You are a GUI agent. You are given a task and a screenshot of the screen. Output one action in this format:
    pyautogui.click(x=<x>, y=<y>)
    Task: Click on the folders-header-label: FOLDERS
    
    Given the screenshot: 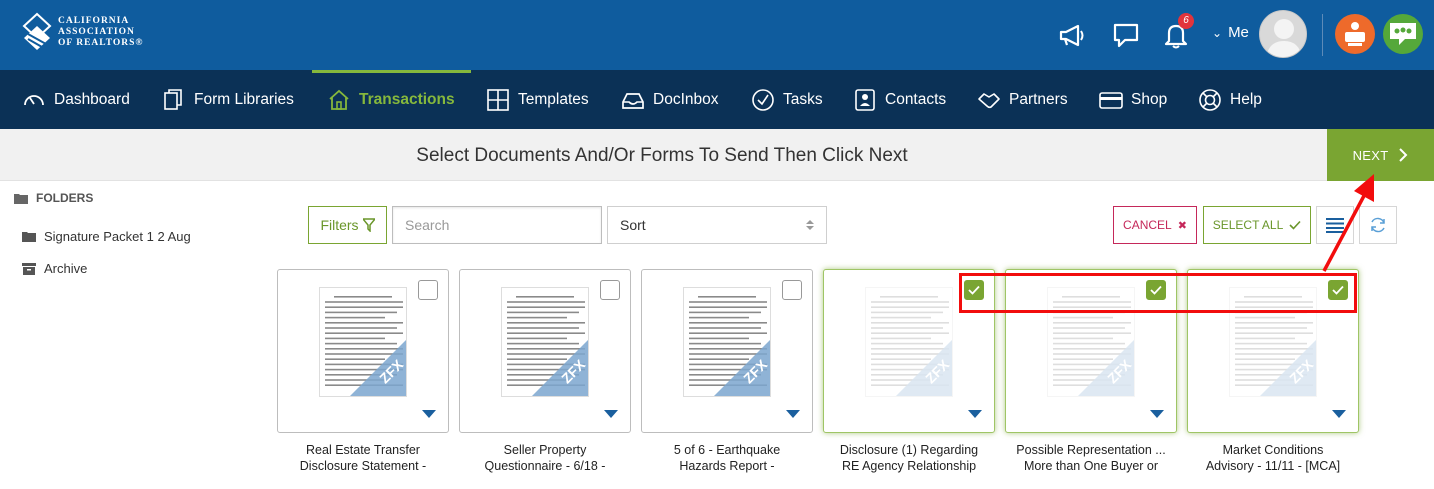 What is the action you would take?
    pyautogui.click(x=65, y=198)
    